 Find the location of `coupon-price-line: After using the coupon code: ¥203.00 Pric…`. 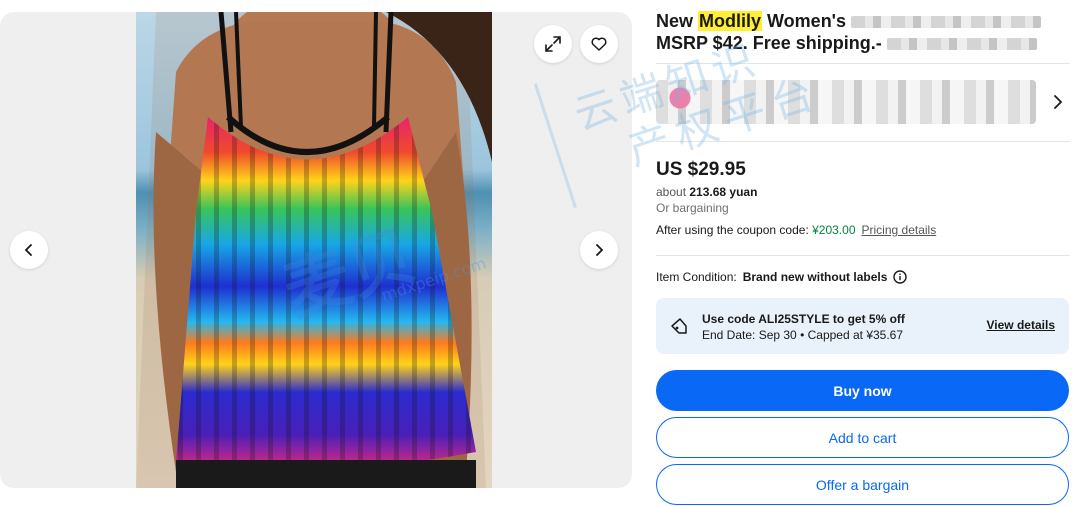

coupon-price-line: After using the coupon code: ¥203.00 Pric… is located at coordinates (863, 230).